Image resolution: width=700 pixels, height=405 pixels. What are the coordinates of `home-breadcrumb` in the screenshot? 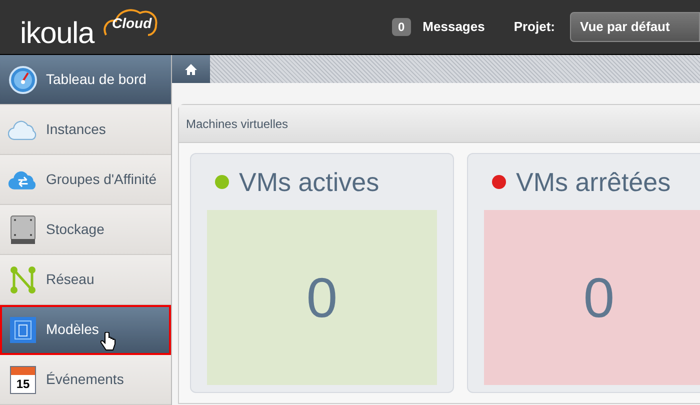 It's located at (191, 69).